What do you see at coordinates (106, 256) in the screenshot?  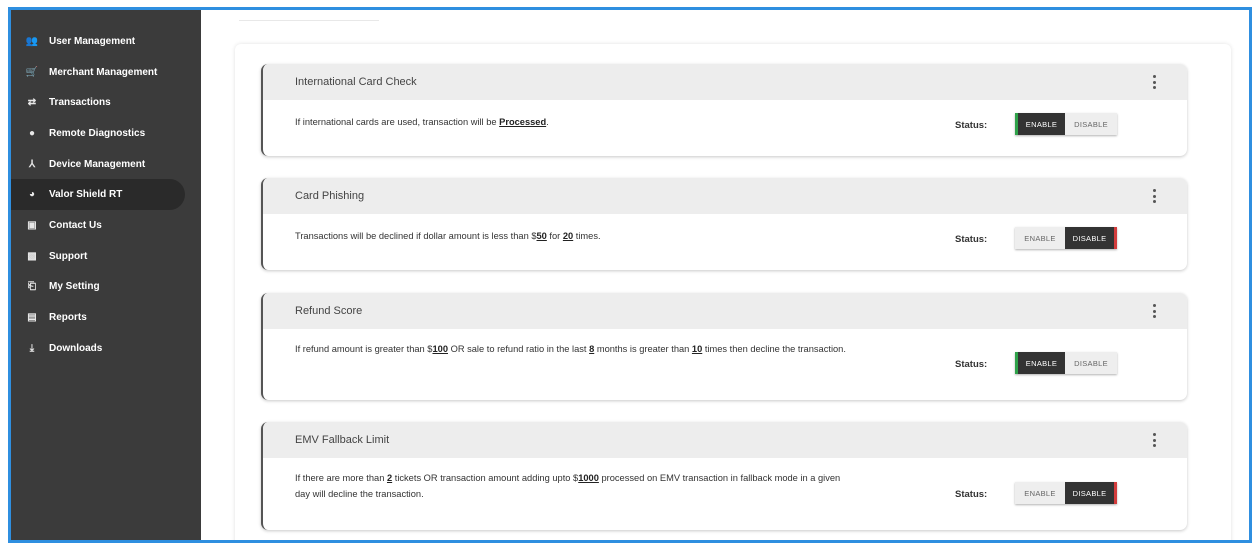 I see `sidebar-item-support: ▩ Support` at bounding box center [106, 256].